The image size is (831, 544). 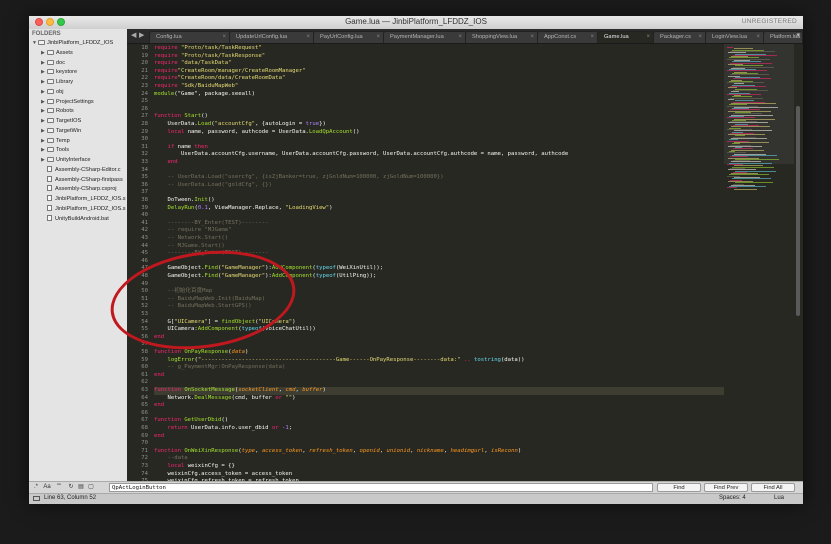 I want to click on in-selection-toggle-icon: ▤, so click(x=81, y=487).